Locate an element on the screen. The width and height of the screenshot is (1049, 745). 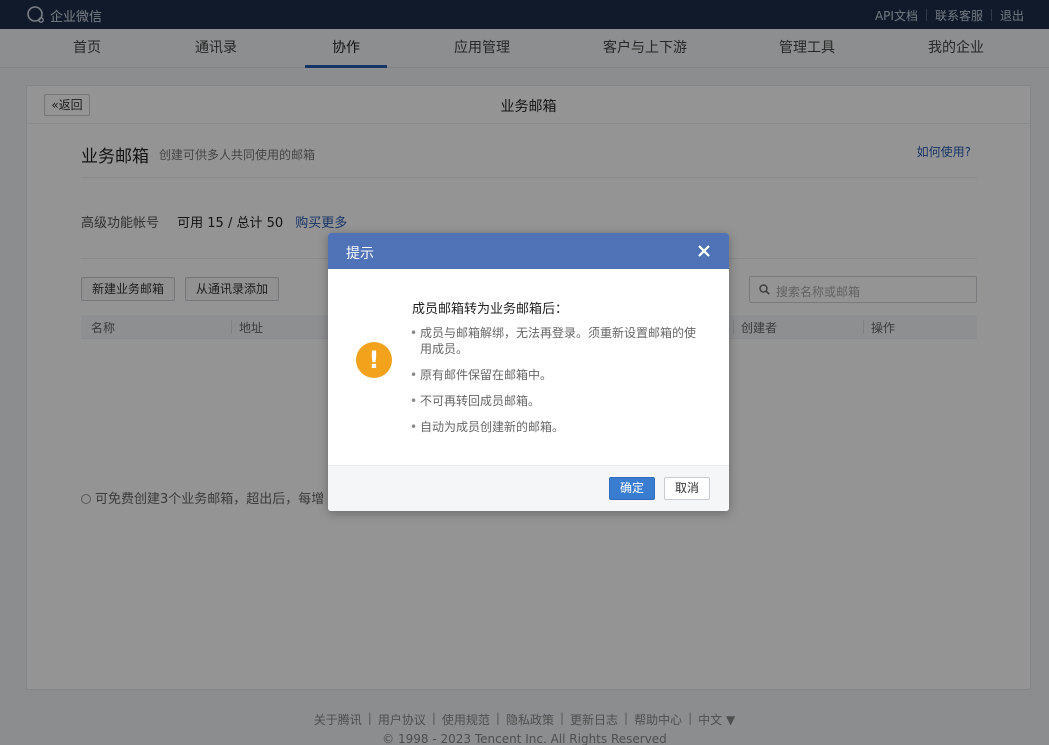
list-item: 原有邮件保留在邮箱中。 is located at coordinates (558, 375).